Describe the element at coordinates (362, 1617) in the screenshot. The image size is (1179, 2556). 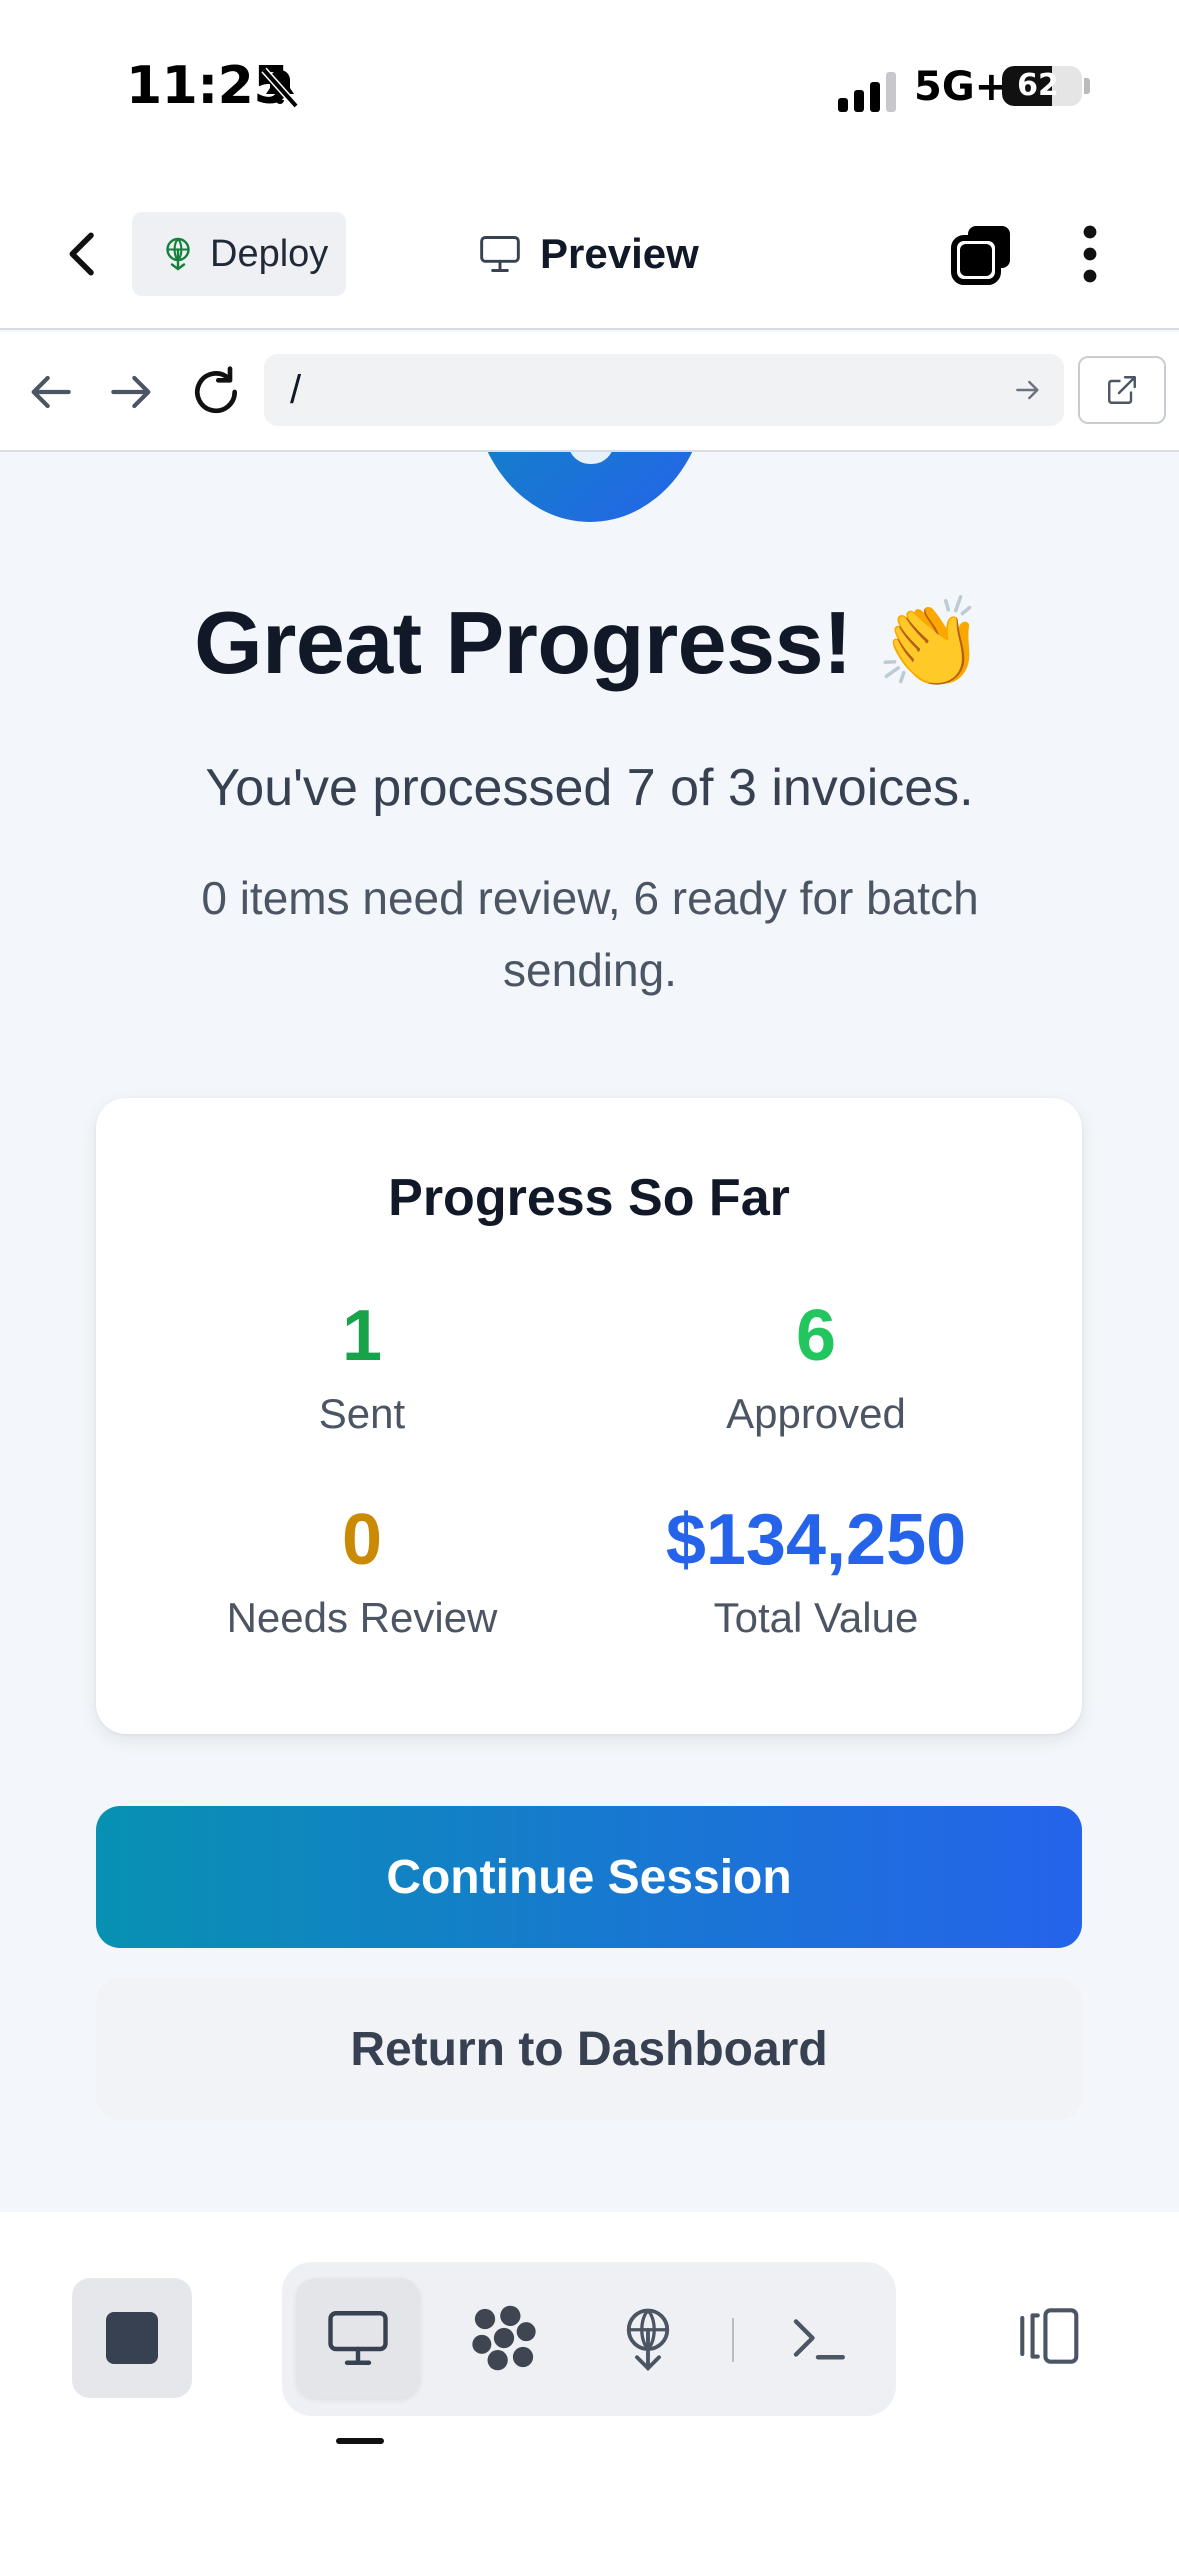
I see `stat-label: Needs Review` at that location.